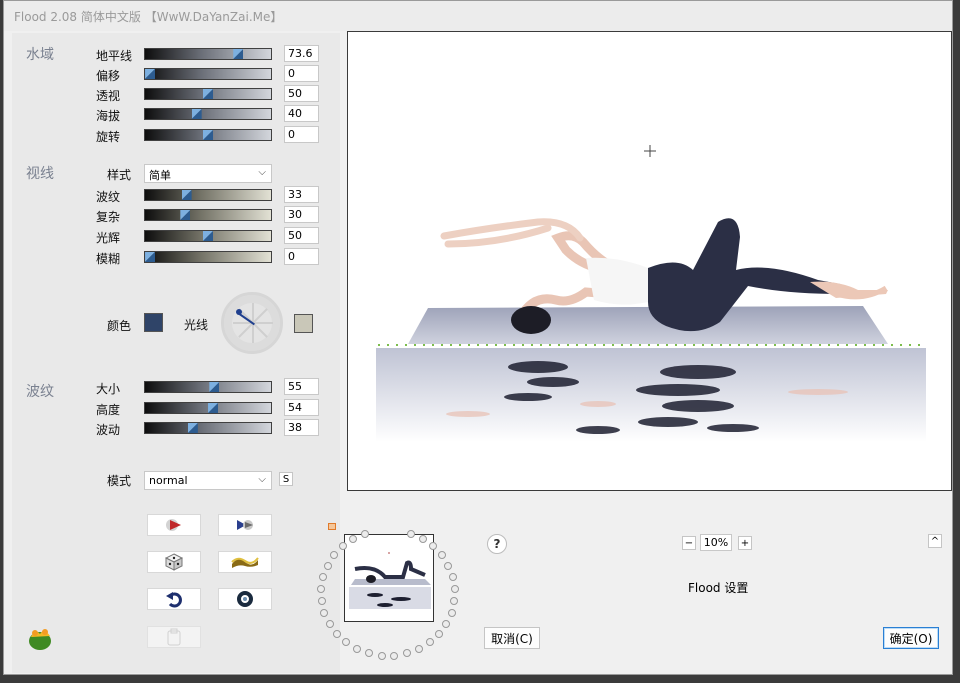 The image size is (960, 683). What do you see at coordinates (301, 113) in the screenshot?
I see `slider-value-field: 40` at bounding box center [301, 113].